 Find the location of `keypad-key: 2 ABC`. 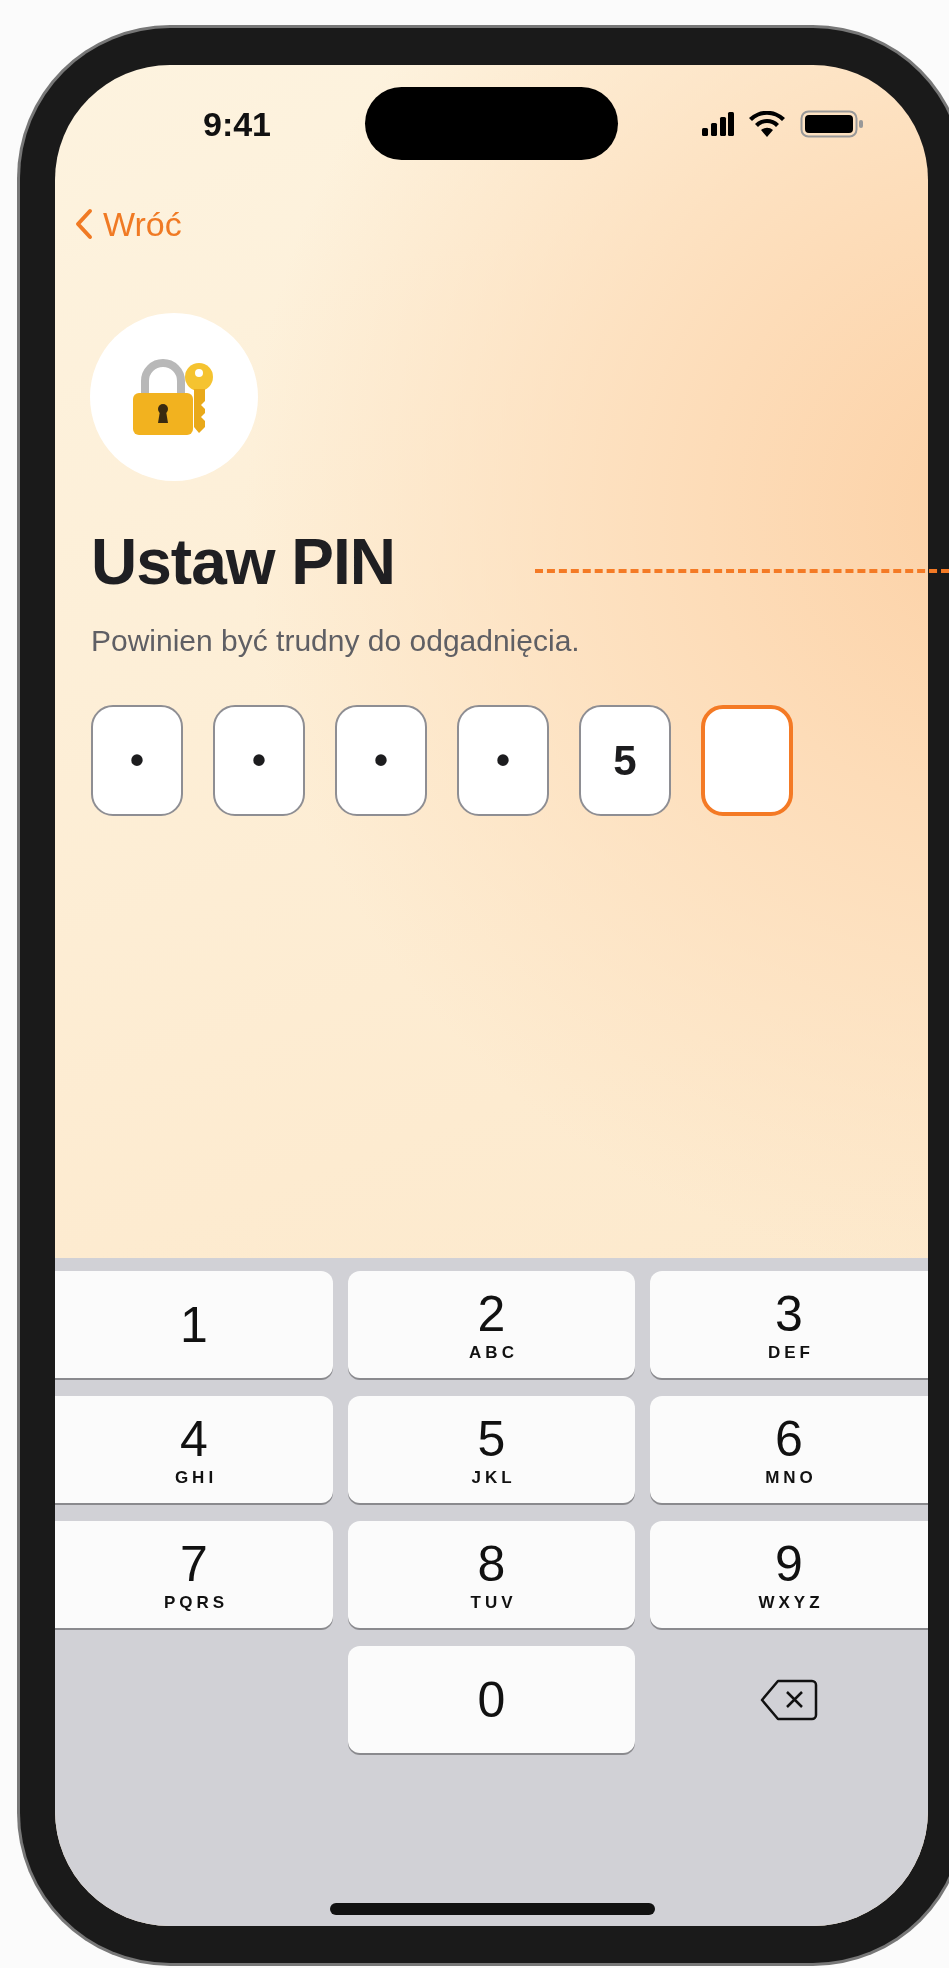

keypad-key: 2 ABC is located at coordinates (491, 1324).